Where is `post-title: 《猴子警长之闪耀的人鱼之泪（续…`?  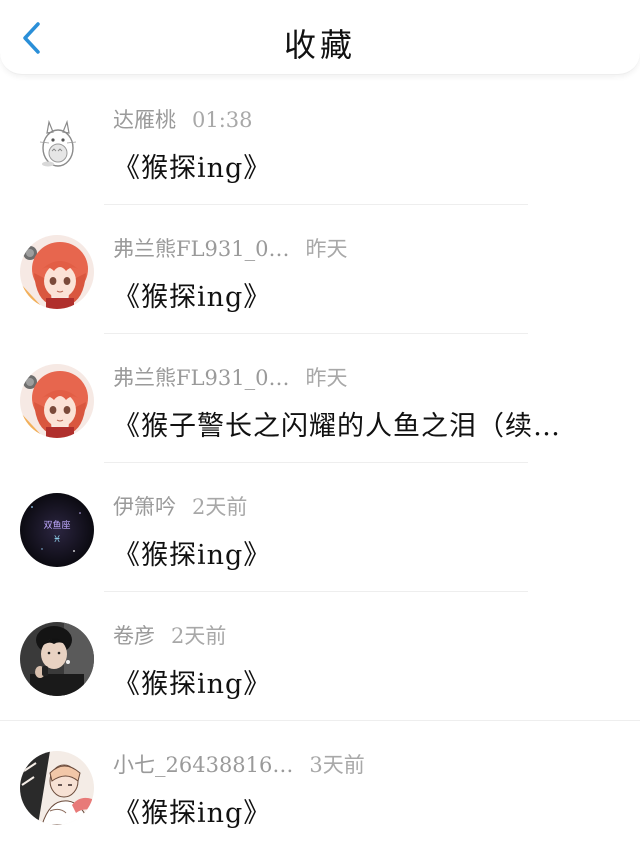
post-title: 《猴子警长之闪耀的人鱼之泪（续… is located at coordinates (337, 423).